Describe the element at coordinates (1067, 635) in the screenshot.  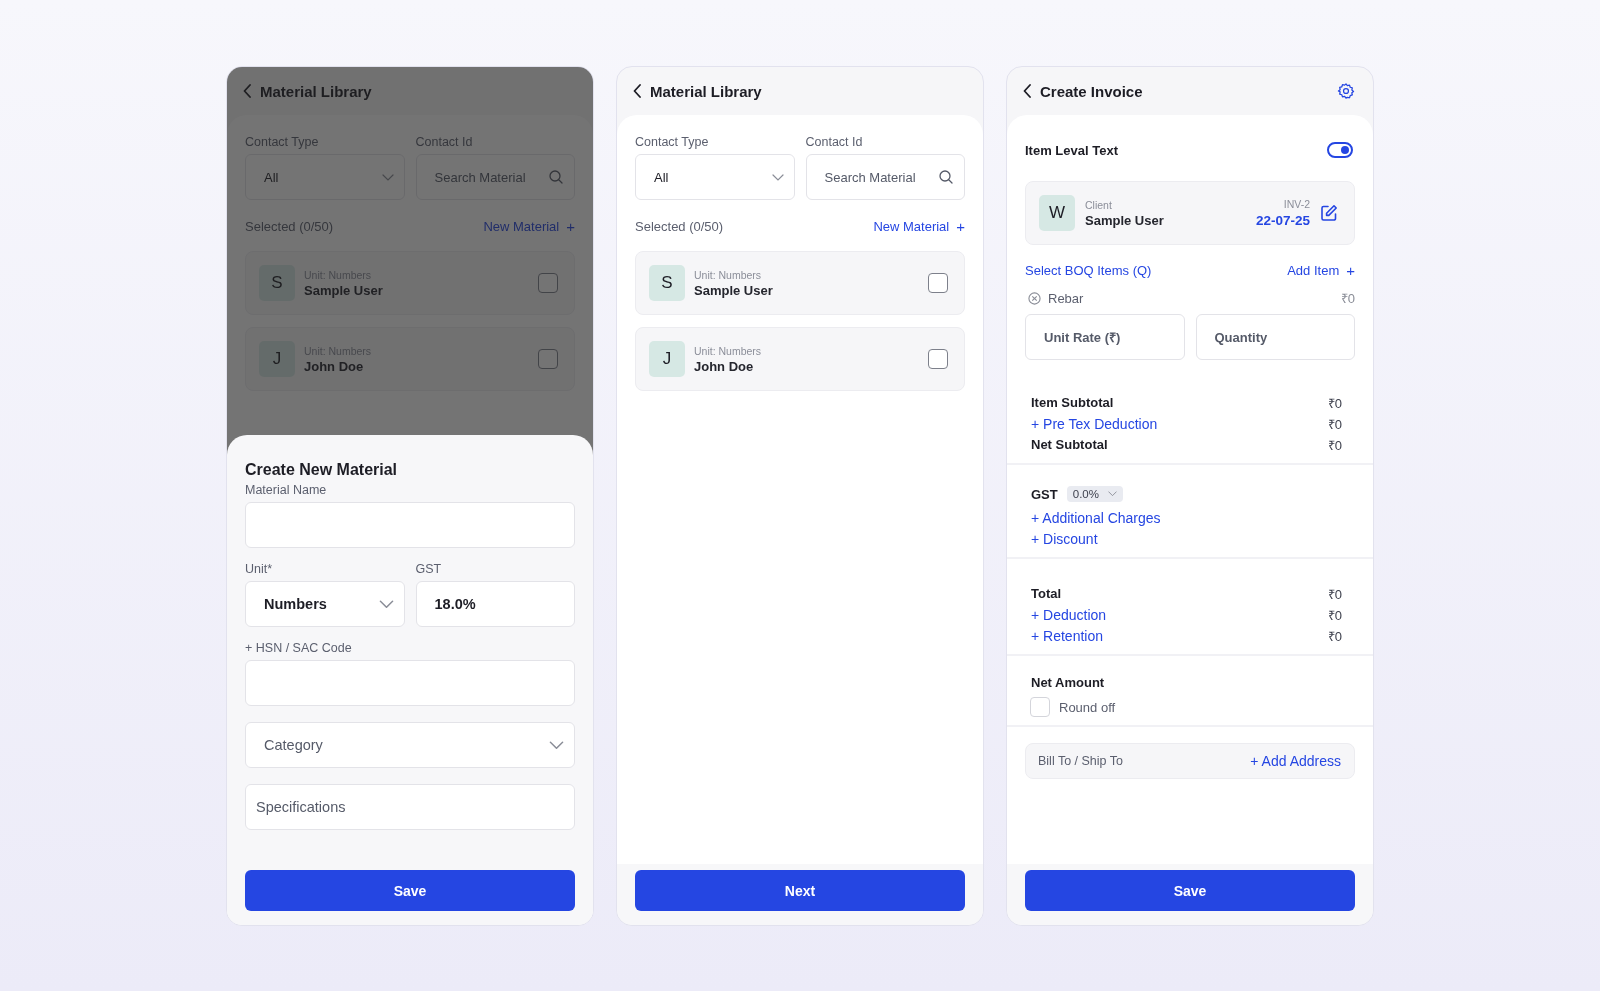
I see `summary-link: + Retention` at that location.